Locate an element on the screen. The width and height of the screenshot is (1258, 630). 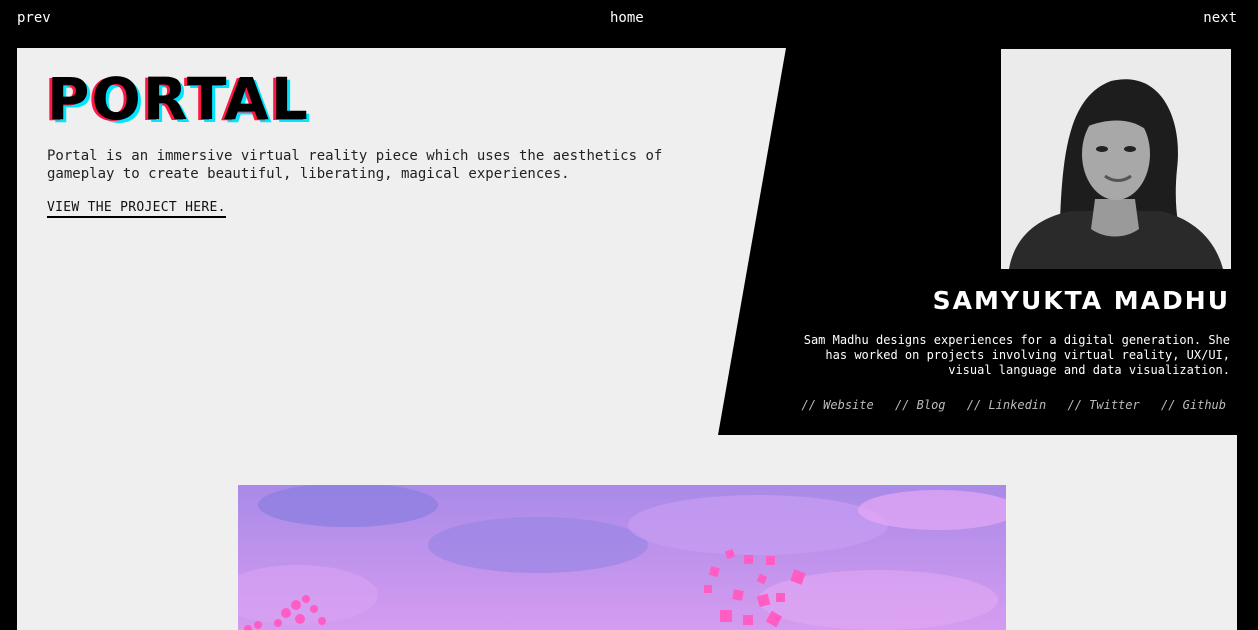
top-nav: prev home next is located at coordinates (629, 24).